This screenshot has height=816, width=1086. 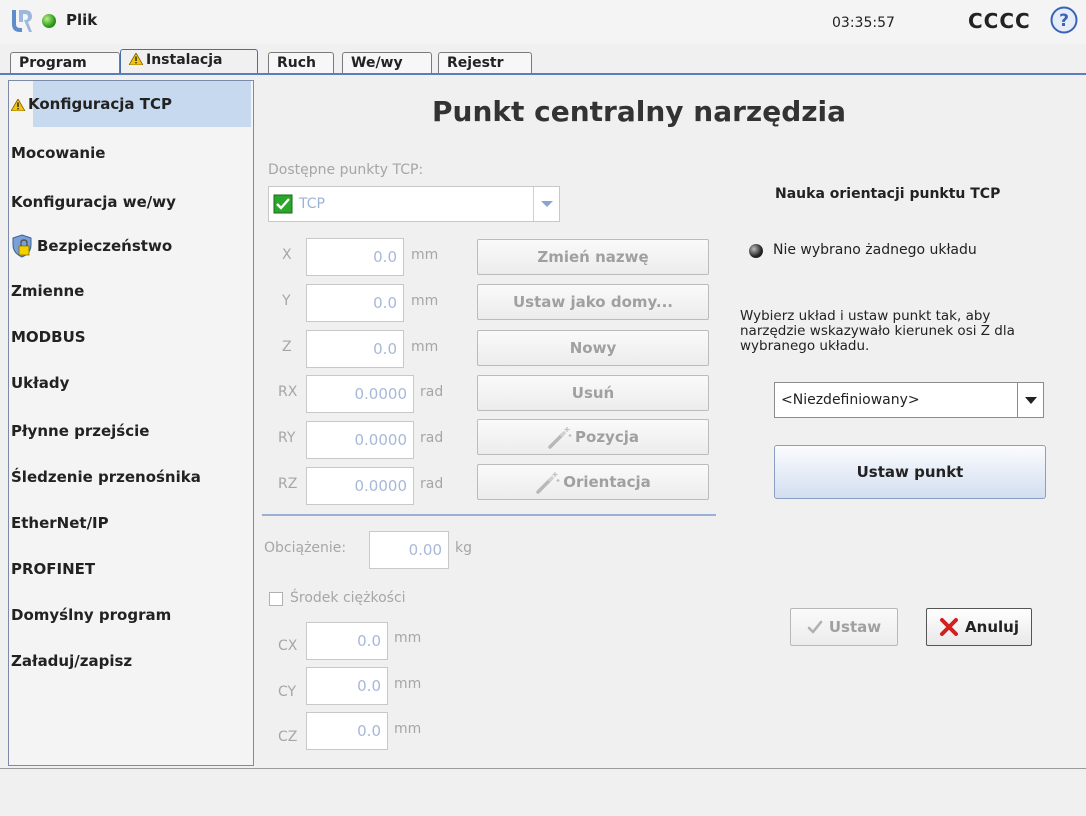 What do you see at coordinates (347, 686) in the screenshot?
I see `cog-cy-field: 0.0` at bounding box center [347, 686].